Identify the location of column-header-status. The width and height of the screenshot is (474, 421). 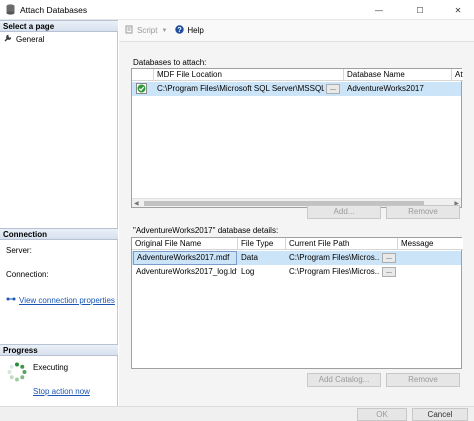
(143, 75).